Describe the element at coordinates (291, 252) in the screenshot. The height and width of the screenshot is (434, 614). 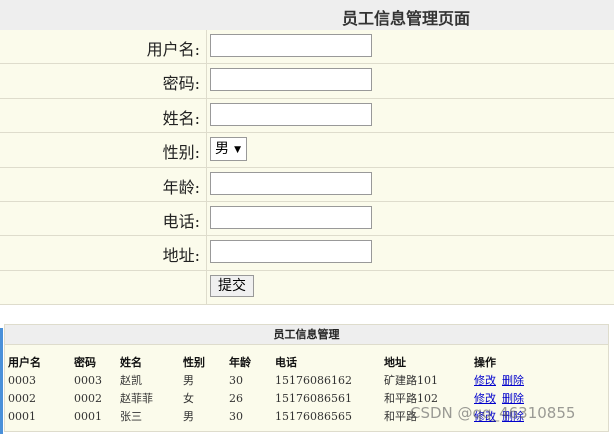
I see `address-input` at that location.